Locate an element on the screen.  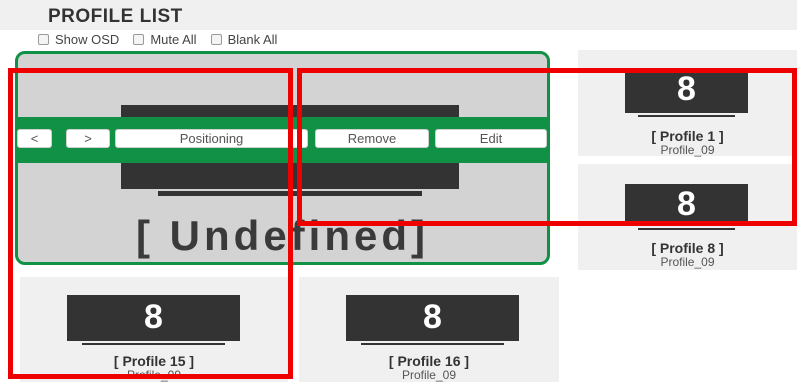
header-bar: PROFILE LIST is located at coordinates (398, 15).